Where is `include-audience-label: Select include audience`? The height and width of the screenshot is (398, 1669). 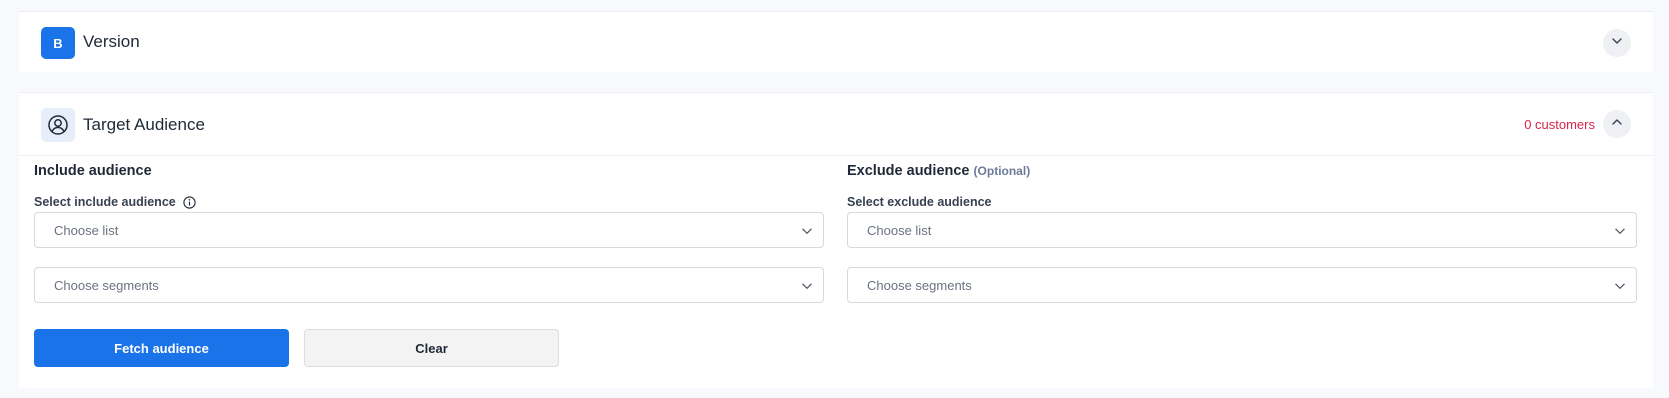 include-audience-label: Select include audience is located at coordinates (115, 202).